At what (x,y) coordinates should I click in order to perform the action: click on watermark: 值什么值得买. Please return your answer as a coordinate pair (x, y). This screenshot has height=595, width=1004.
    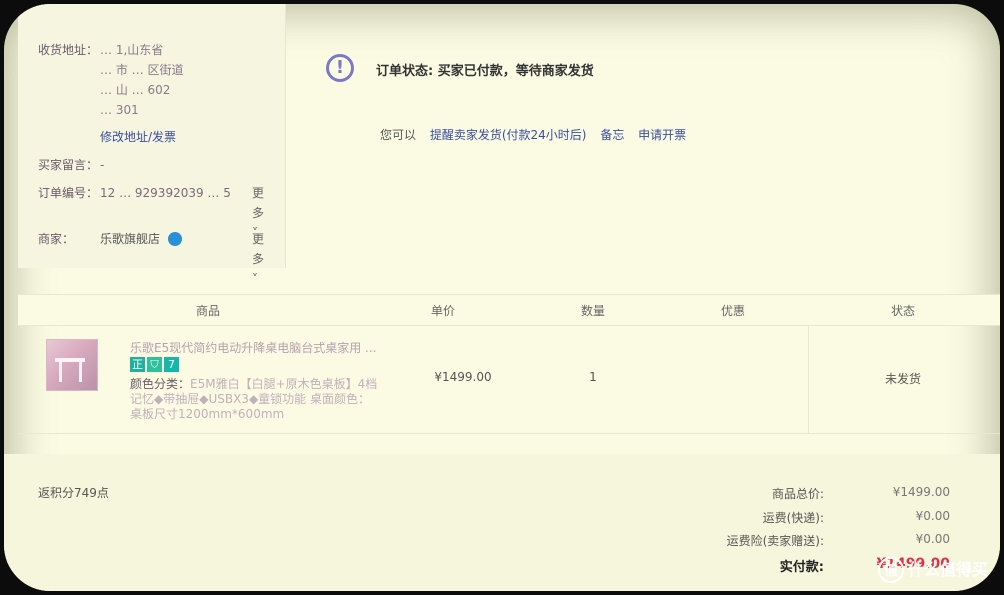
    Looking at the image, I should click on (932, 569).